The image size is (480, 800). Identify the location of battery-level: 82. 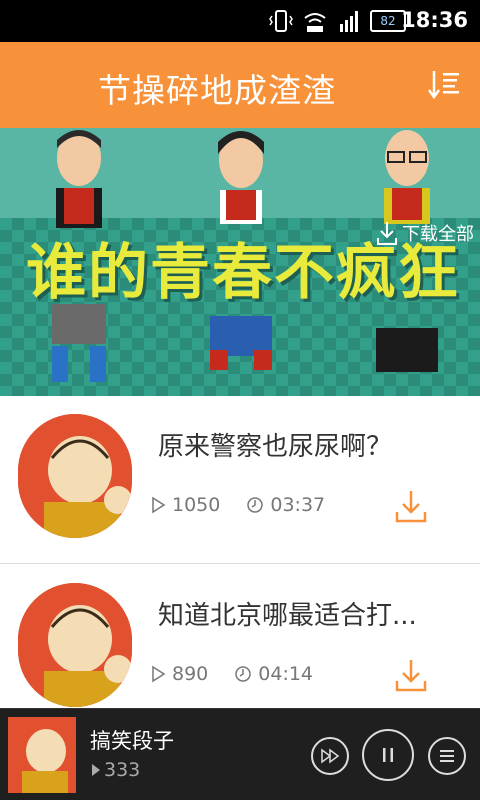
(388, 21).